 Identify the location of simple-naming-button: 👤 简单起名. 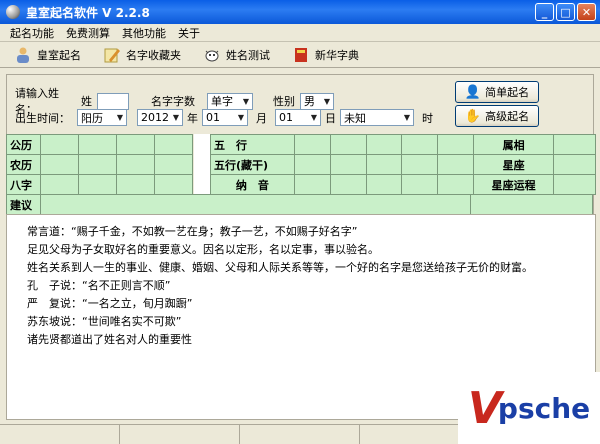
(497, 92).